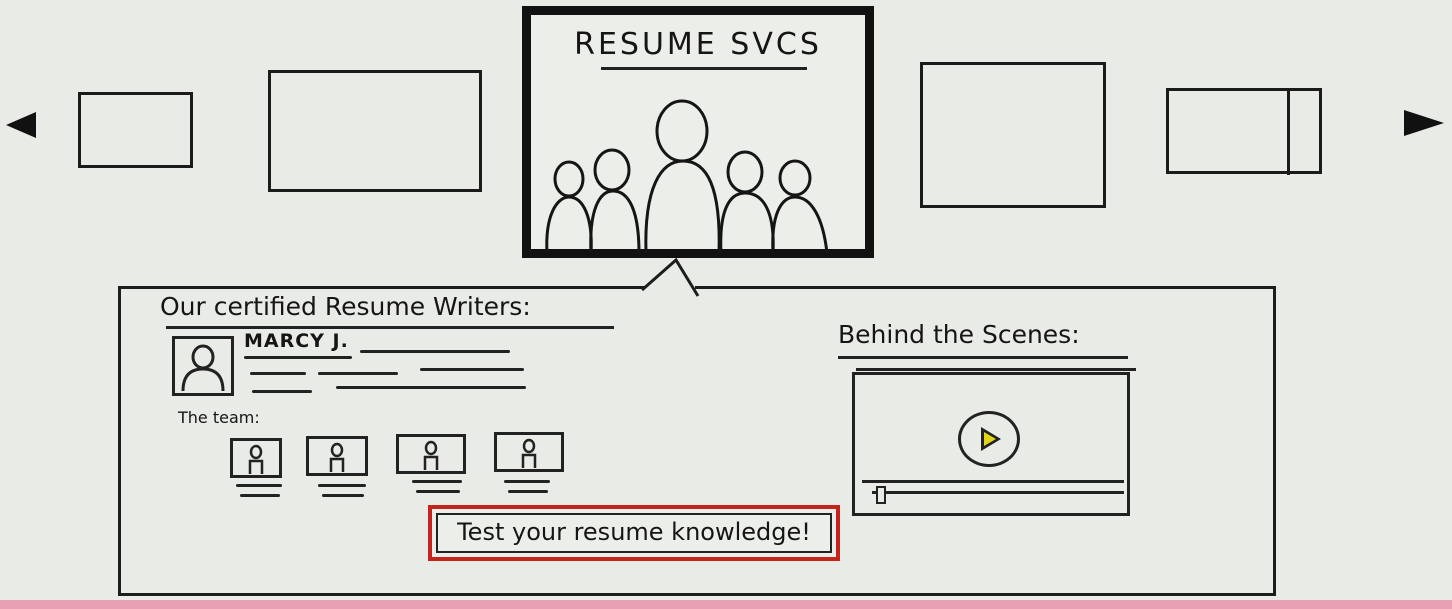  What do you see at coordinates (390, 327) in the screenshot?
I see `writers-title-underline` at bounding box center [390, 327].